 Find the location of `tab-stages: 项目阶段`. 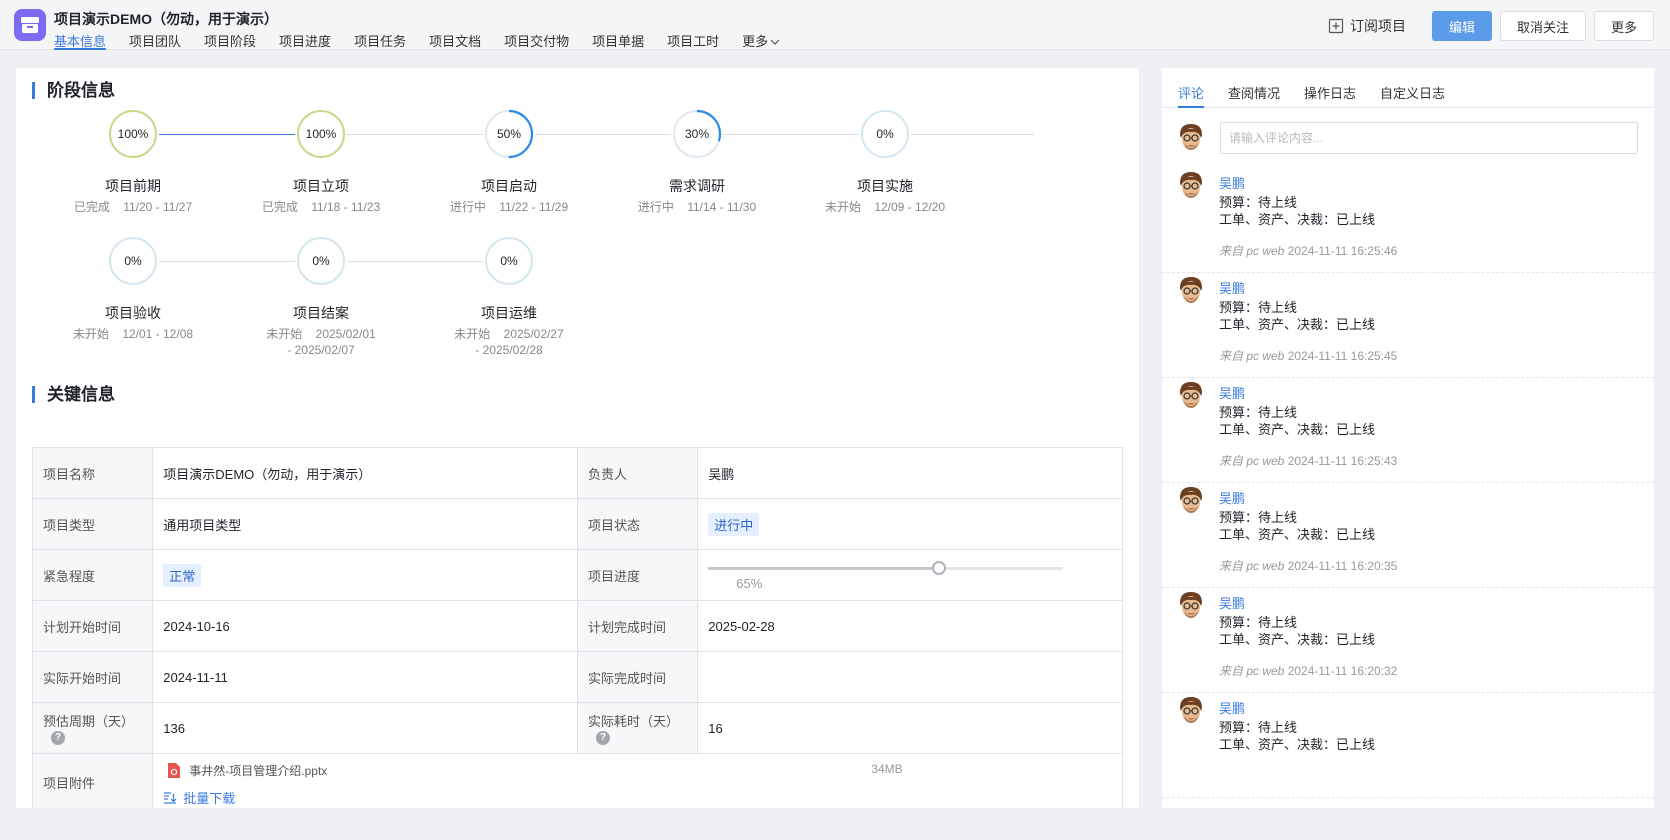

tab-stages: 项目阶段 is located at coordinates (230, 40).